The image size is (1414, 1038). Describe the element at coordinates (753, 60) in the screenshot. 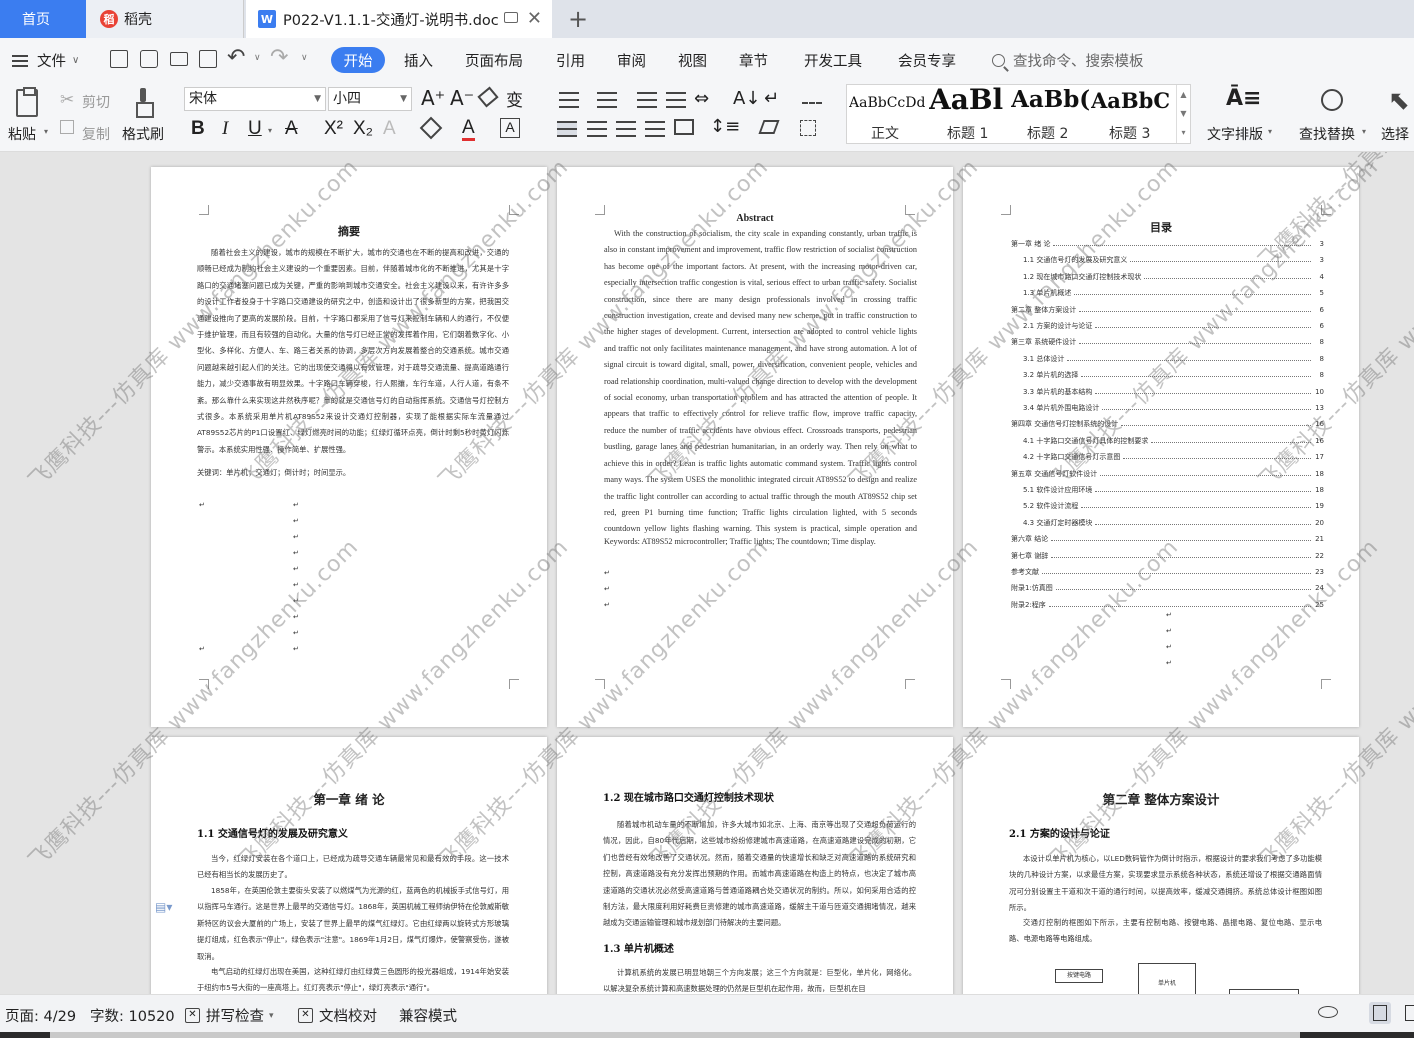

I see `menu-tab-chapter: 章节` at that location.